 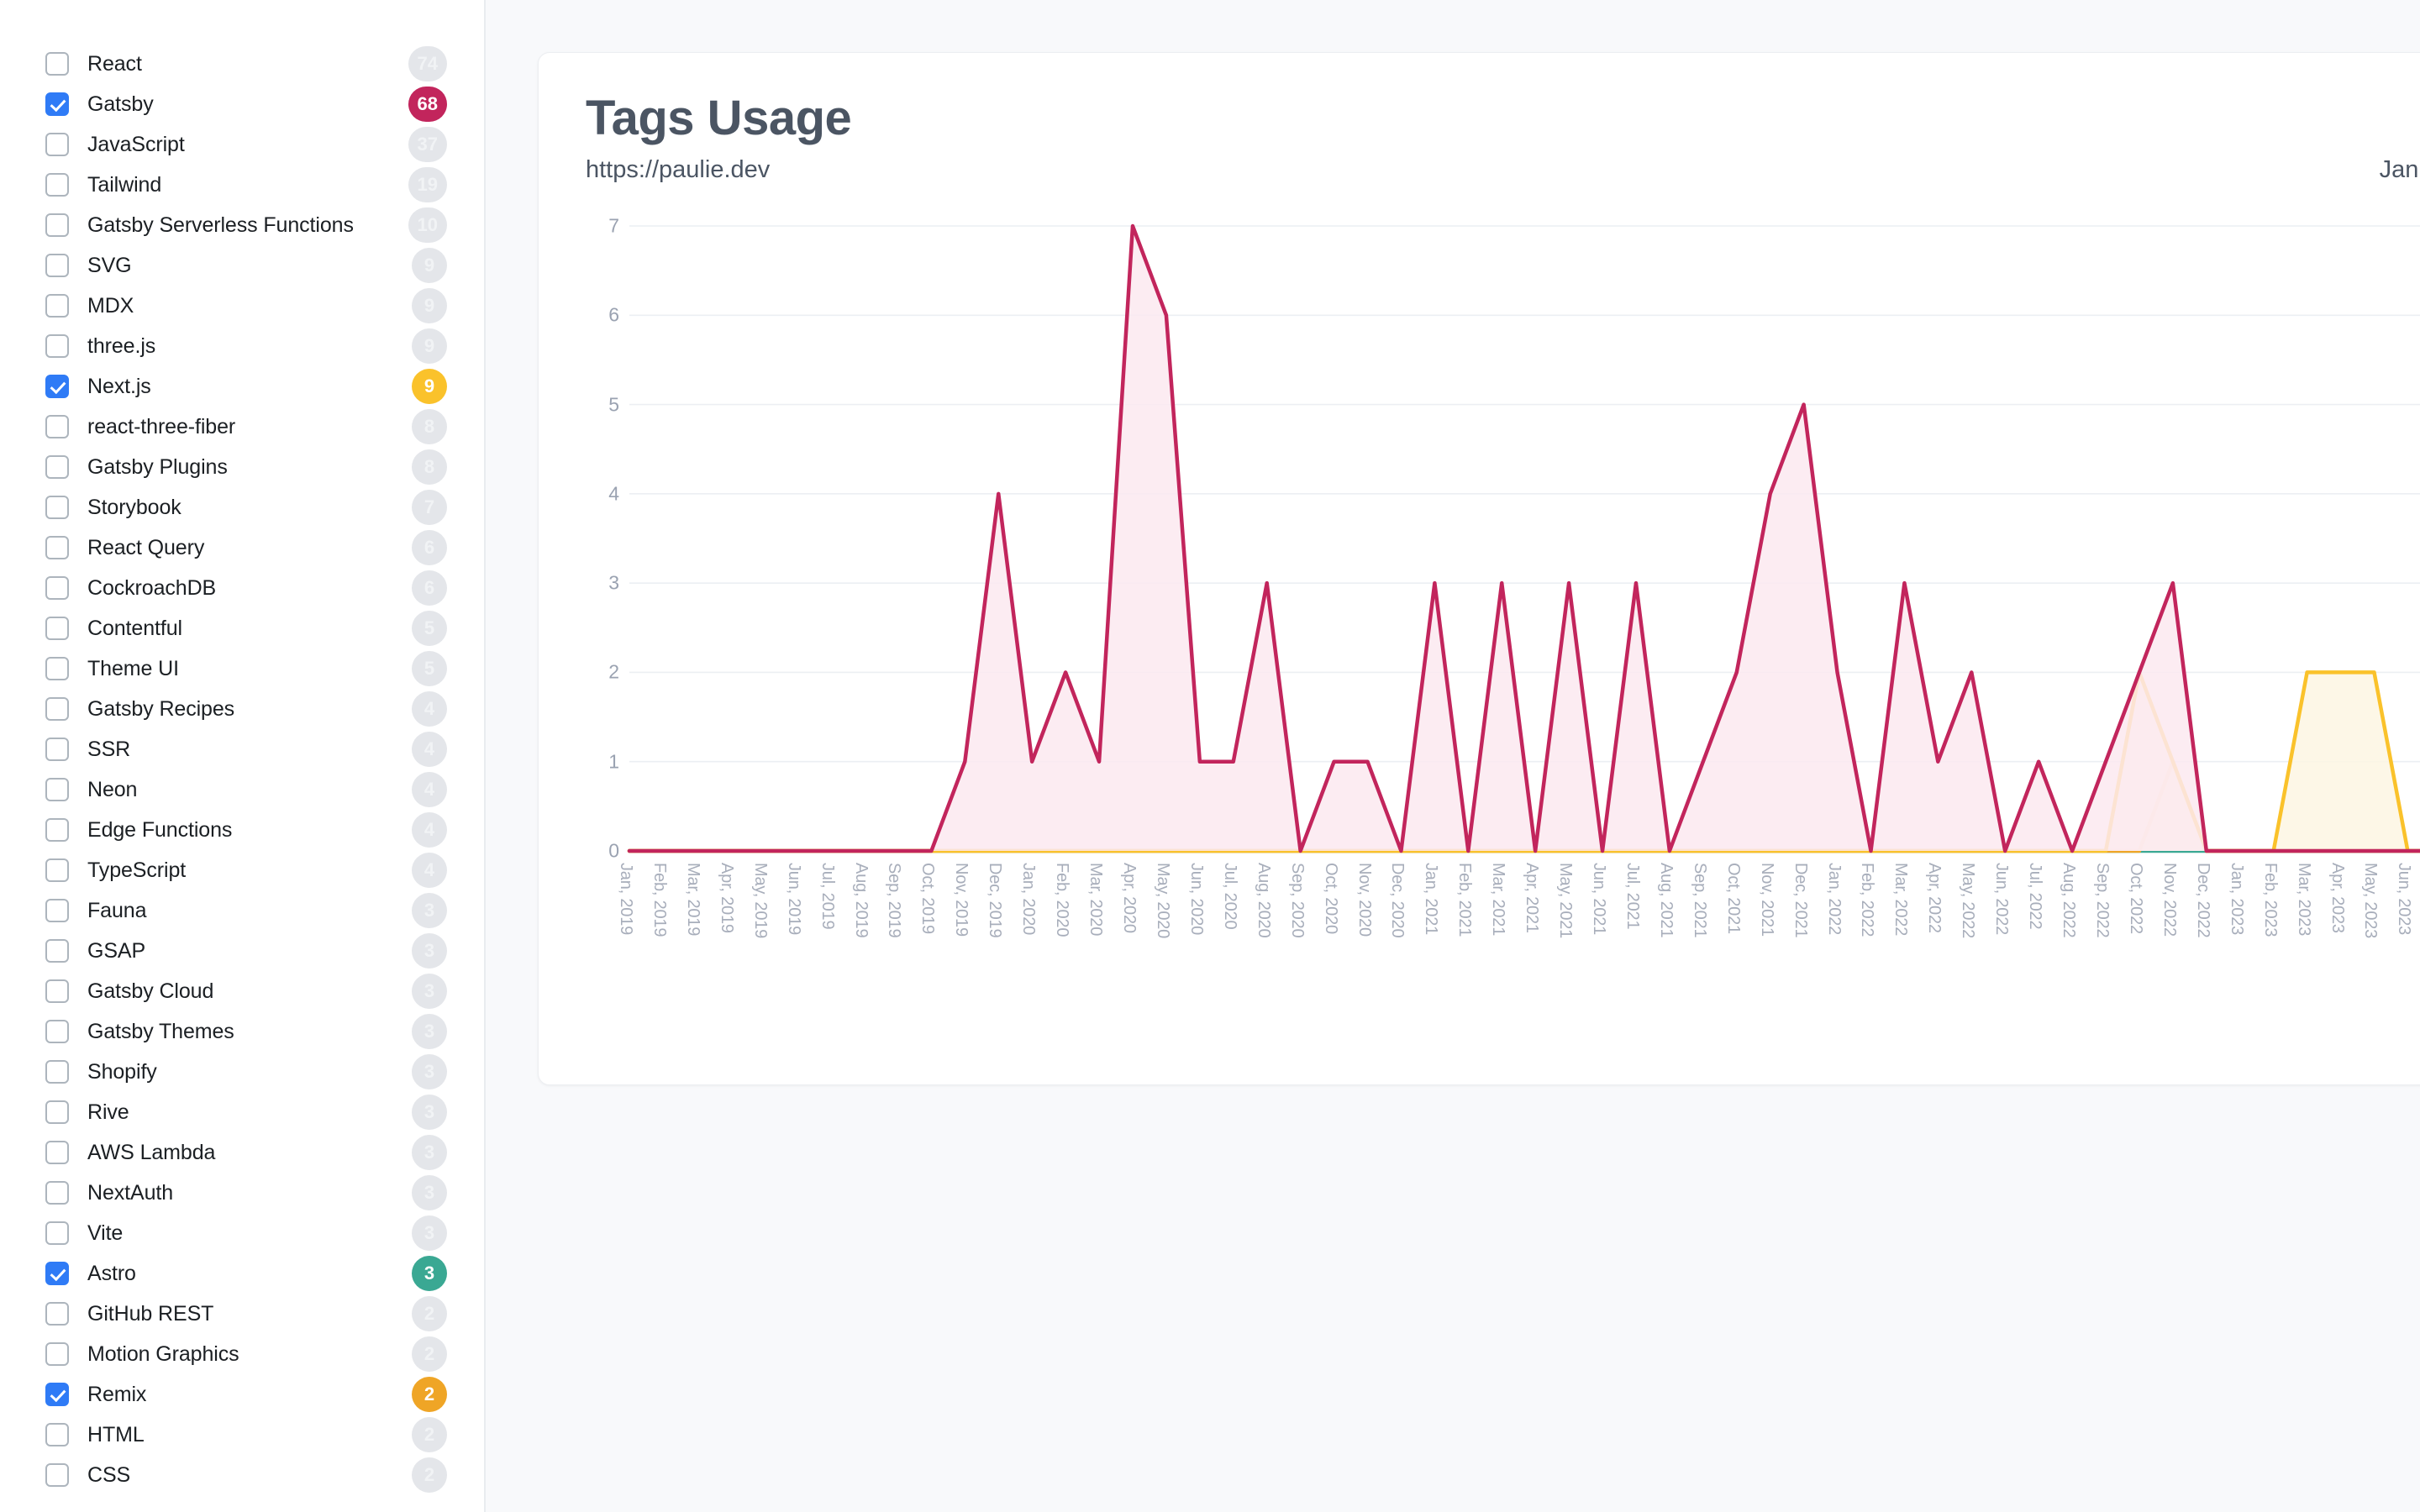 What do you see at coordinates (428, 184) in the screenshot?
I see `tag-count-badge: 19` at bounding box center [428, 184].